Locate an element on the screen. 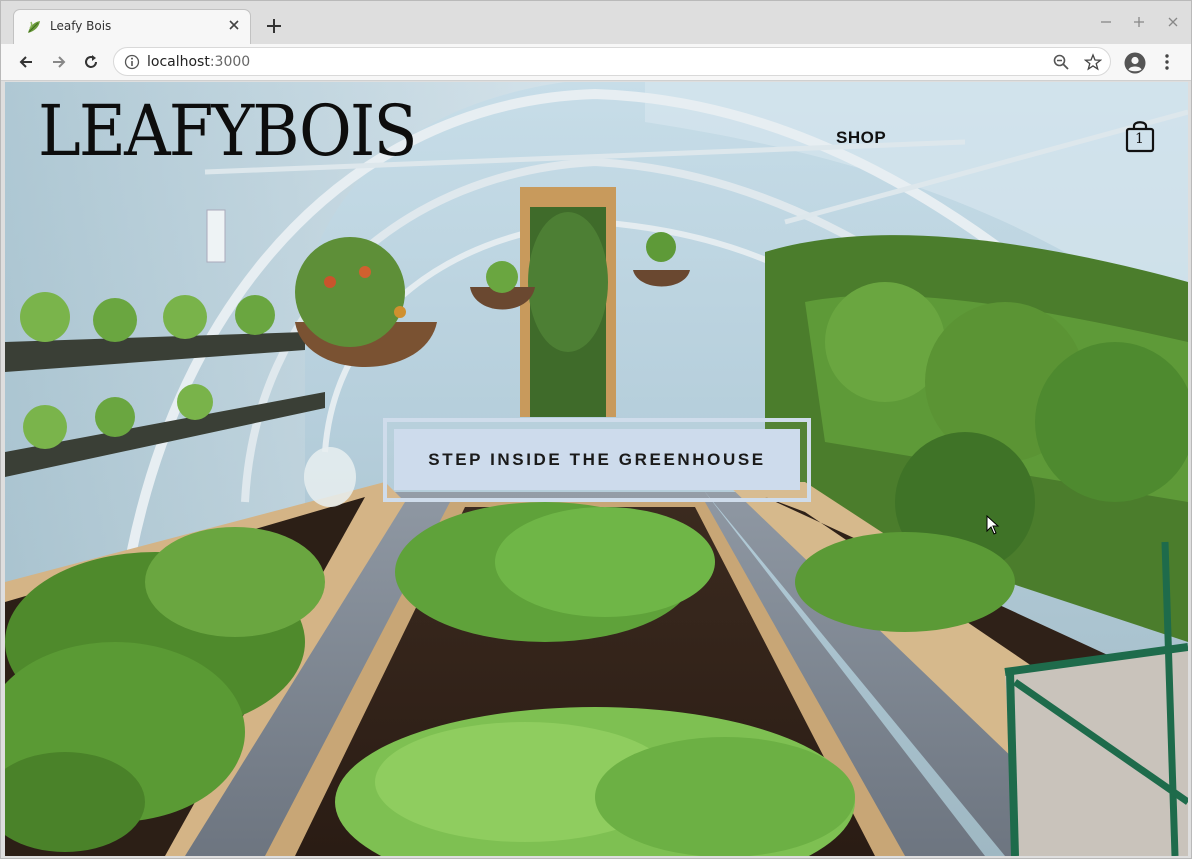 Image resolution: width=1192 pixels, height=859 pixels. address-bar: localhost:3000 is located at coordinates (612, 61).